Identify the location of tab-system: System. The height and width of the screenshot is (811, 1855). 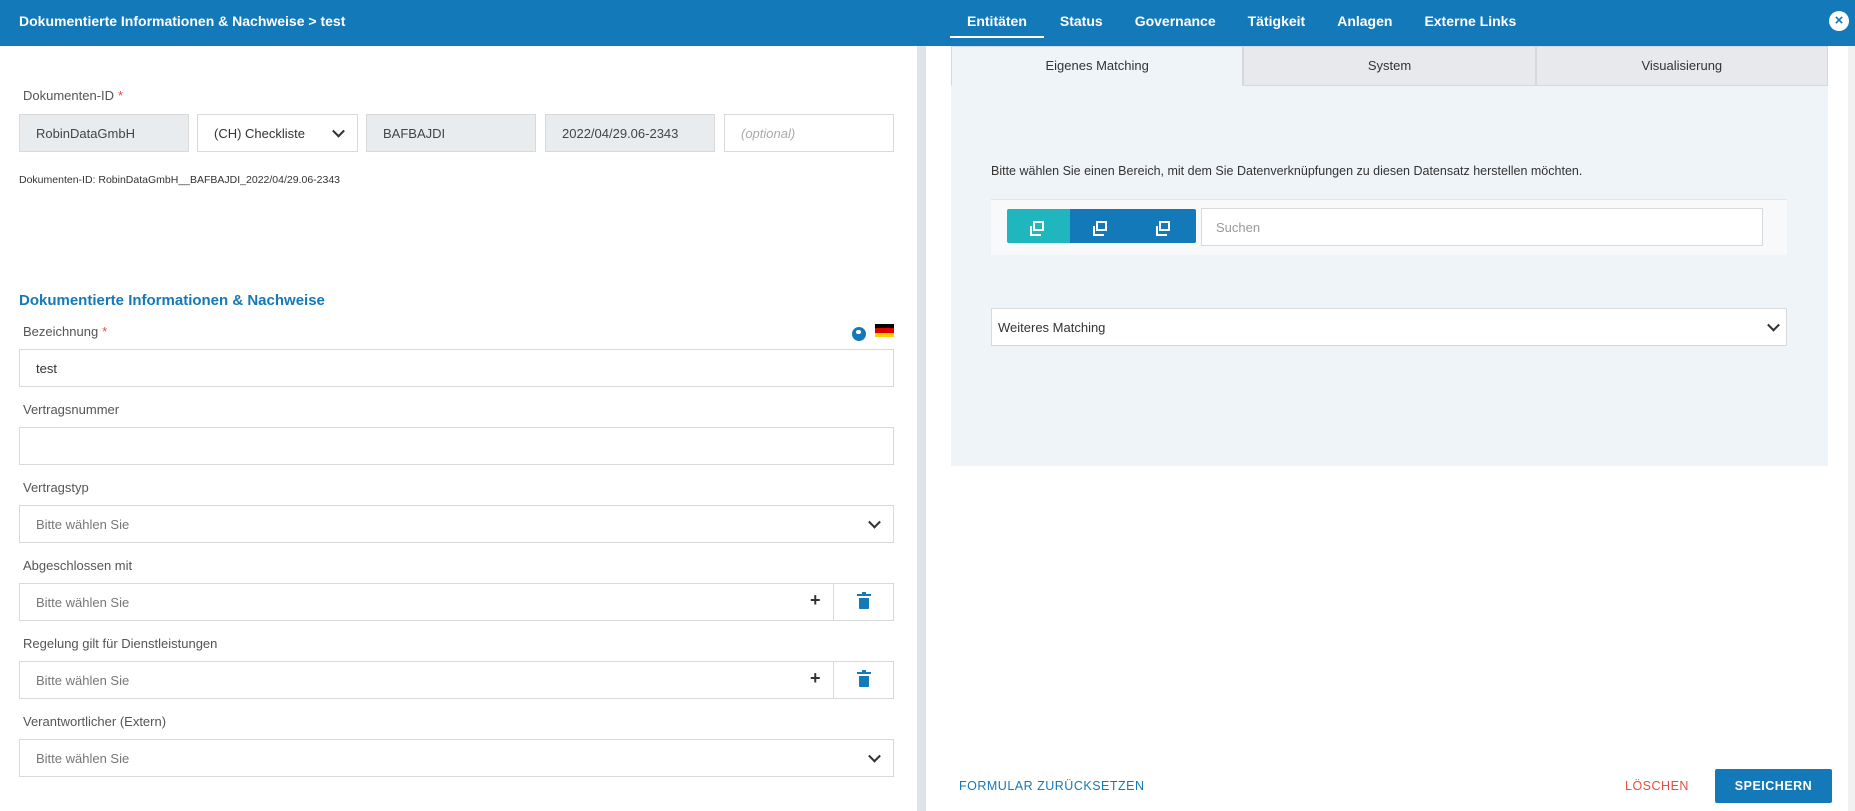
(1389, 66).